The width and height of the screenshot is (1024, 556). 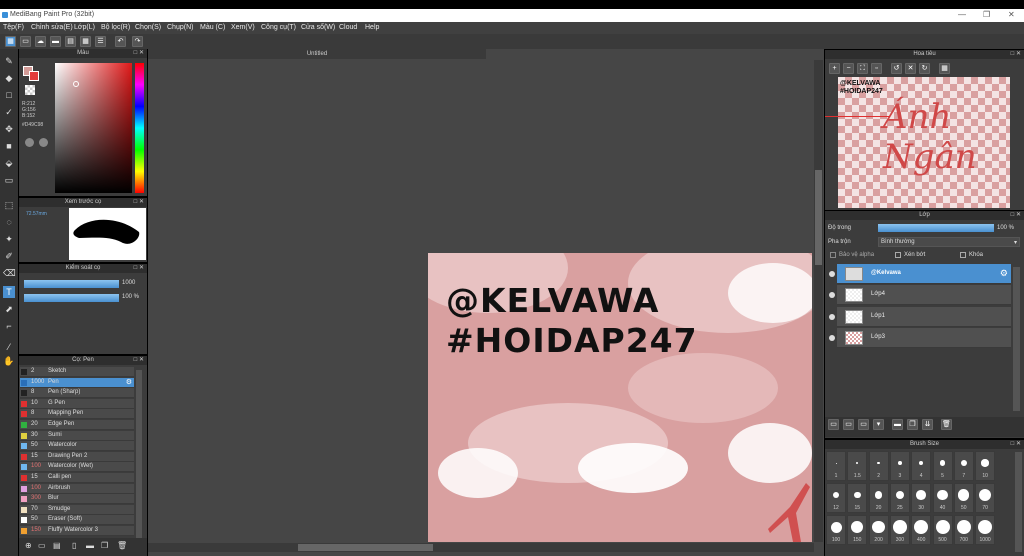 I want to click on eyedropper-tool-icon: ⌐, so click(x=9, y=326).